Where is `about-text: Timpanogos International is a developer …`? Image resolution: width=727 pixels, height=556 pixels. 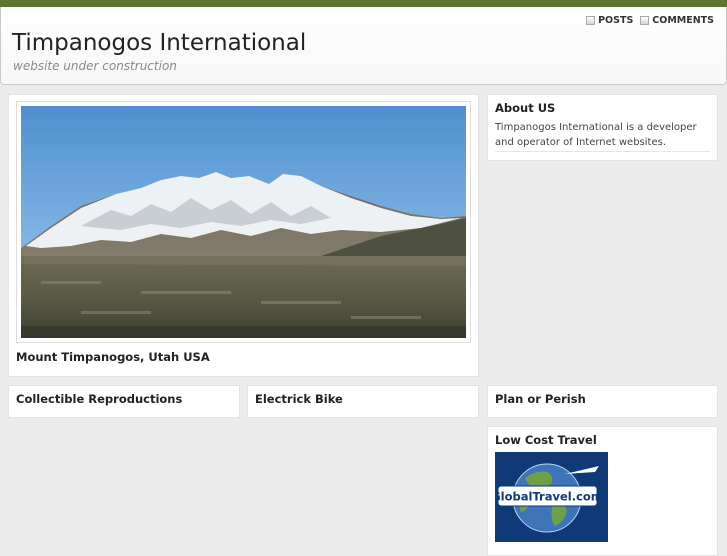 about-text: Timpanogos International is a developer … is located at coordinates (596, 135).